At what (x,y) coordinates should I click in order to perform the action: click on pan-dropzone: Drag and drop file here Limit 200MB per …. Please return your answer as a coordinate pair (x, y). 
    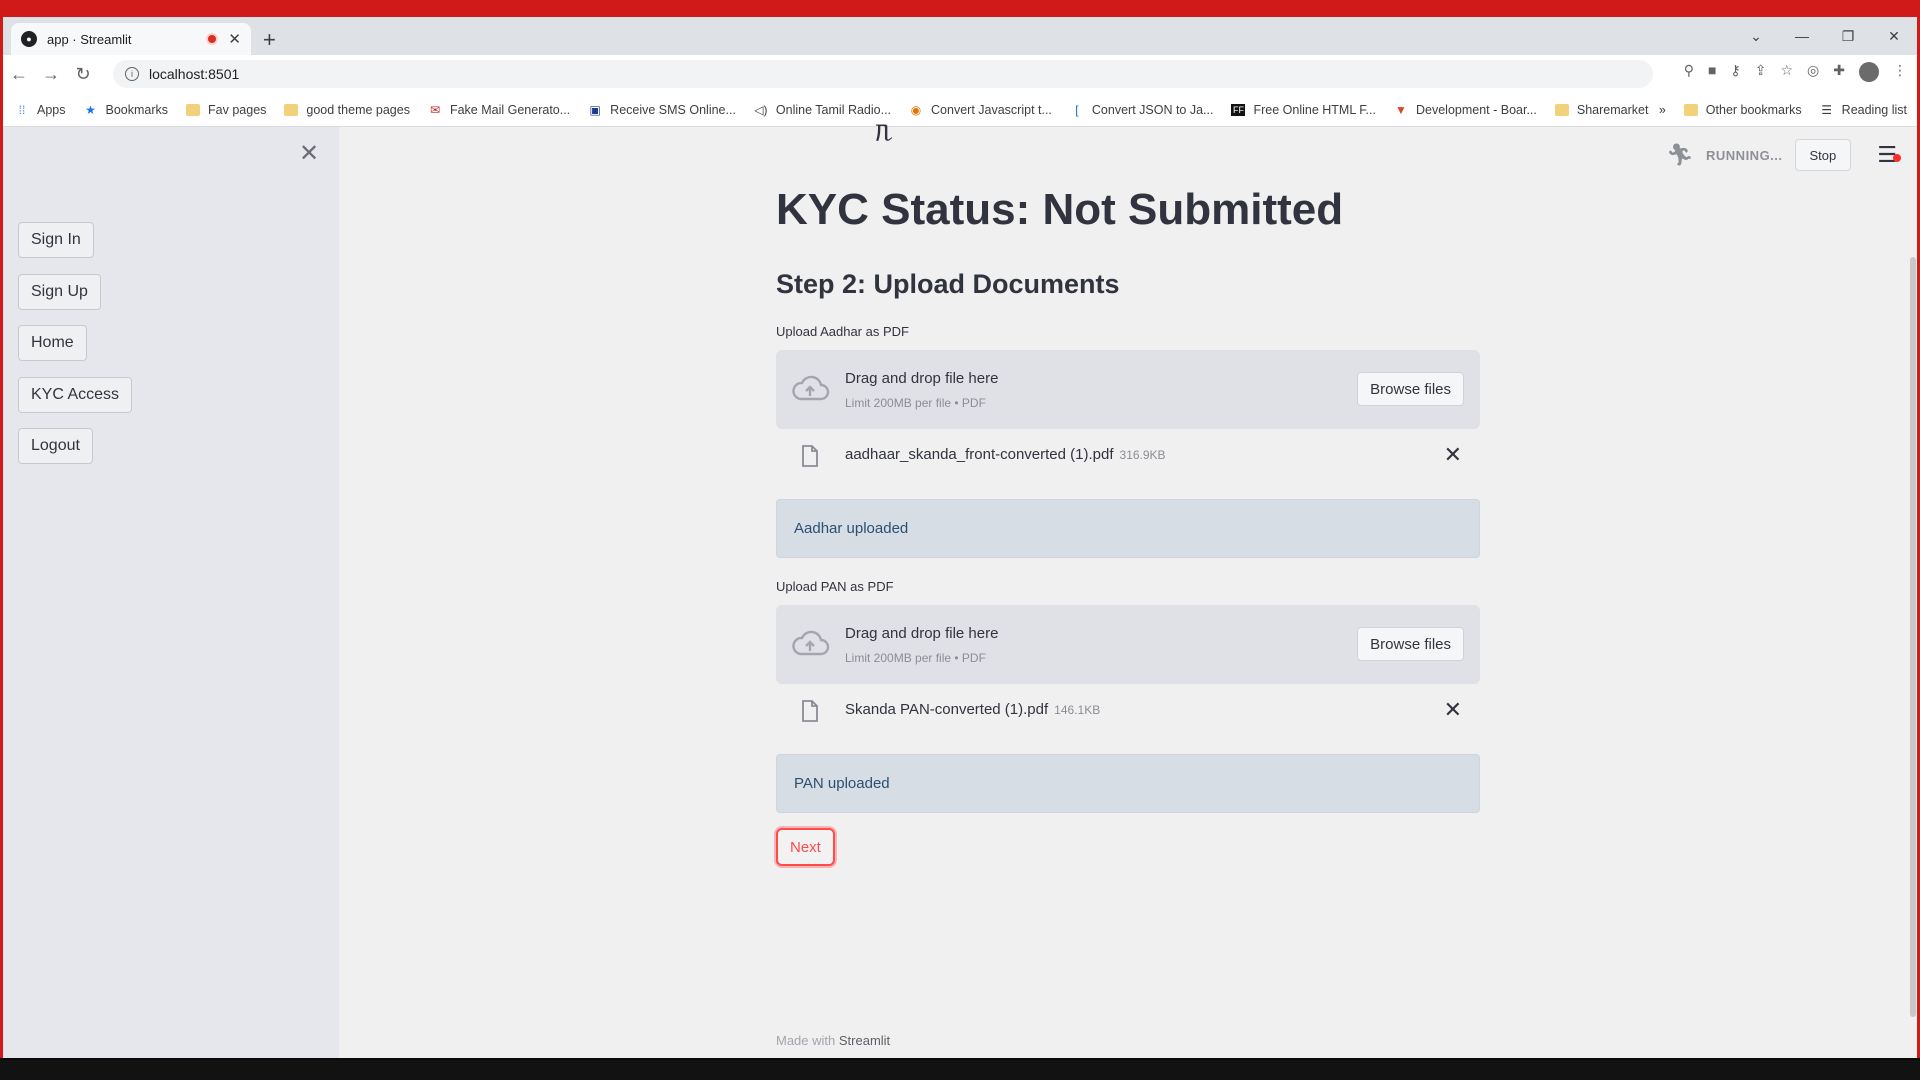
    Looking at the image, I should click on (1128, 644).